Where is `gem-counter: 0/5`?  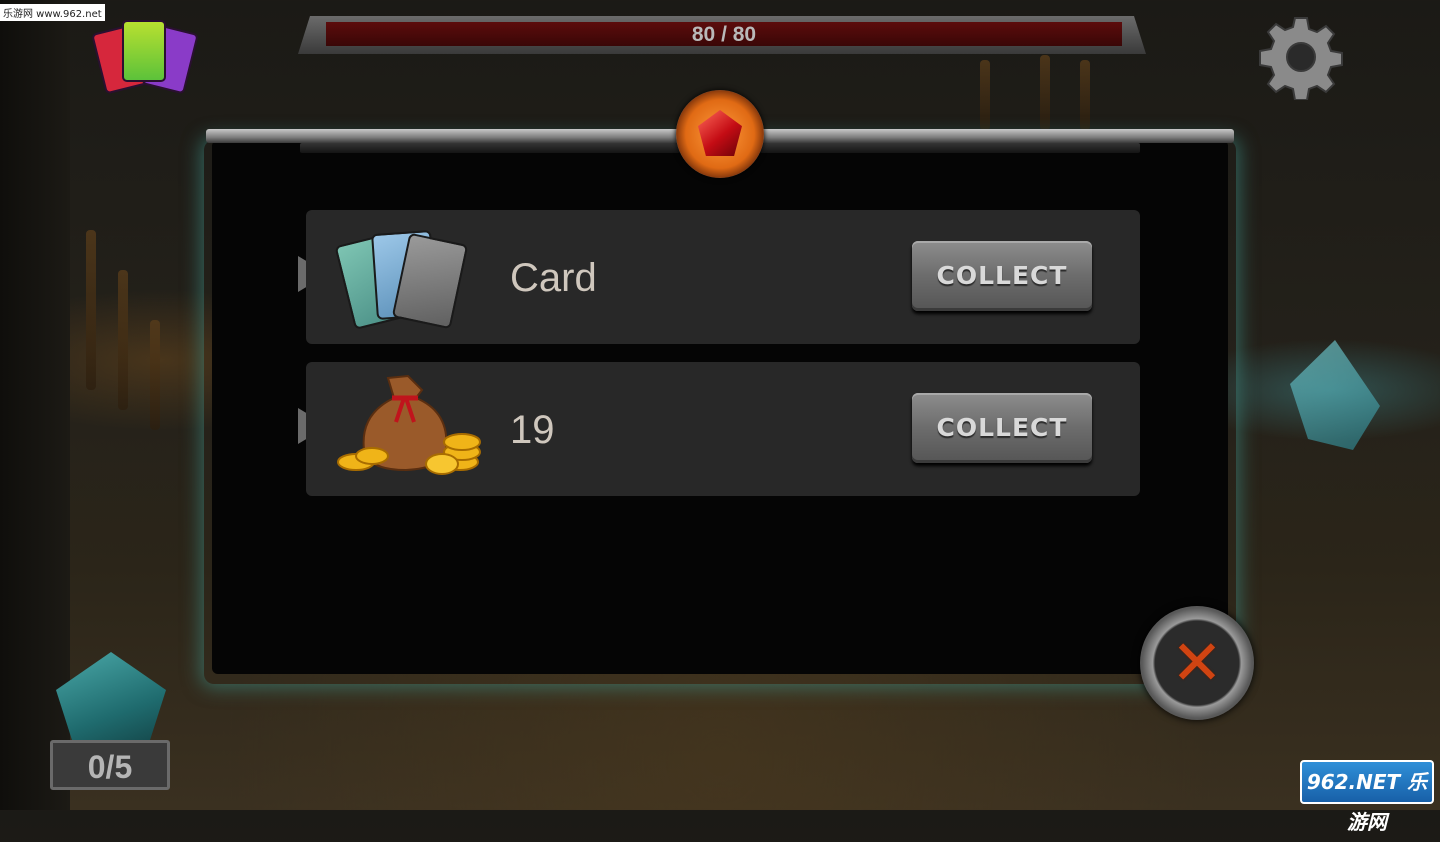 gem-counter: 0/5 is located at coordinates (110, 765).